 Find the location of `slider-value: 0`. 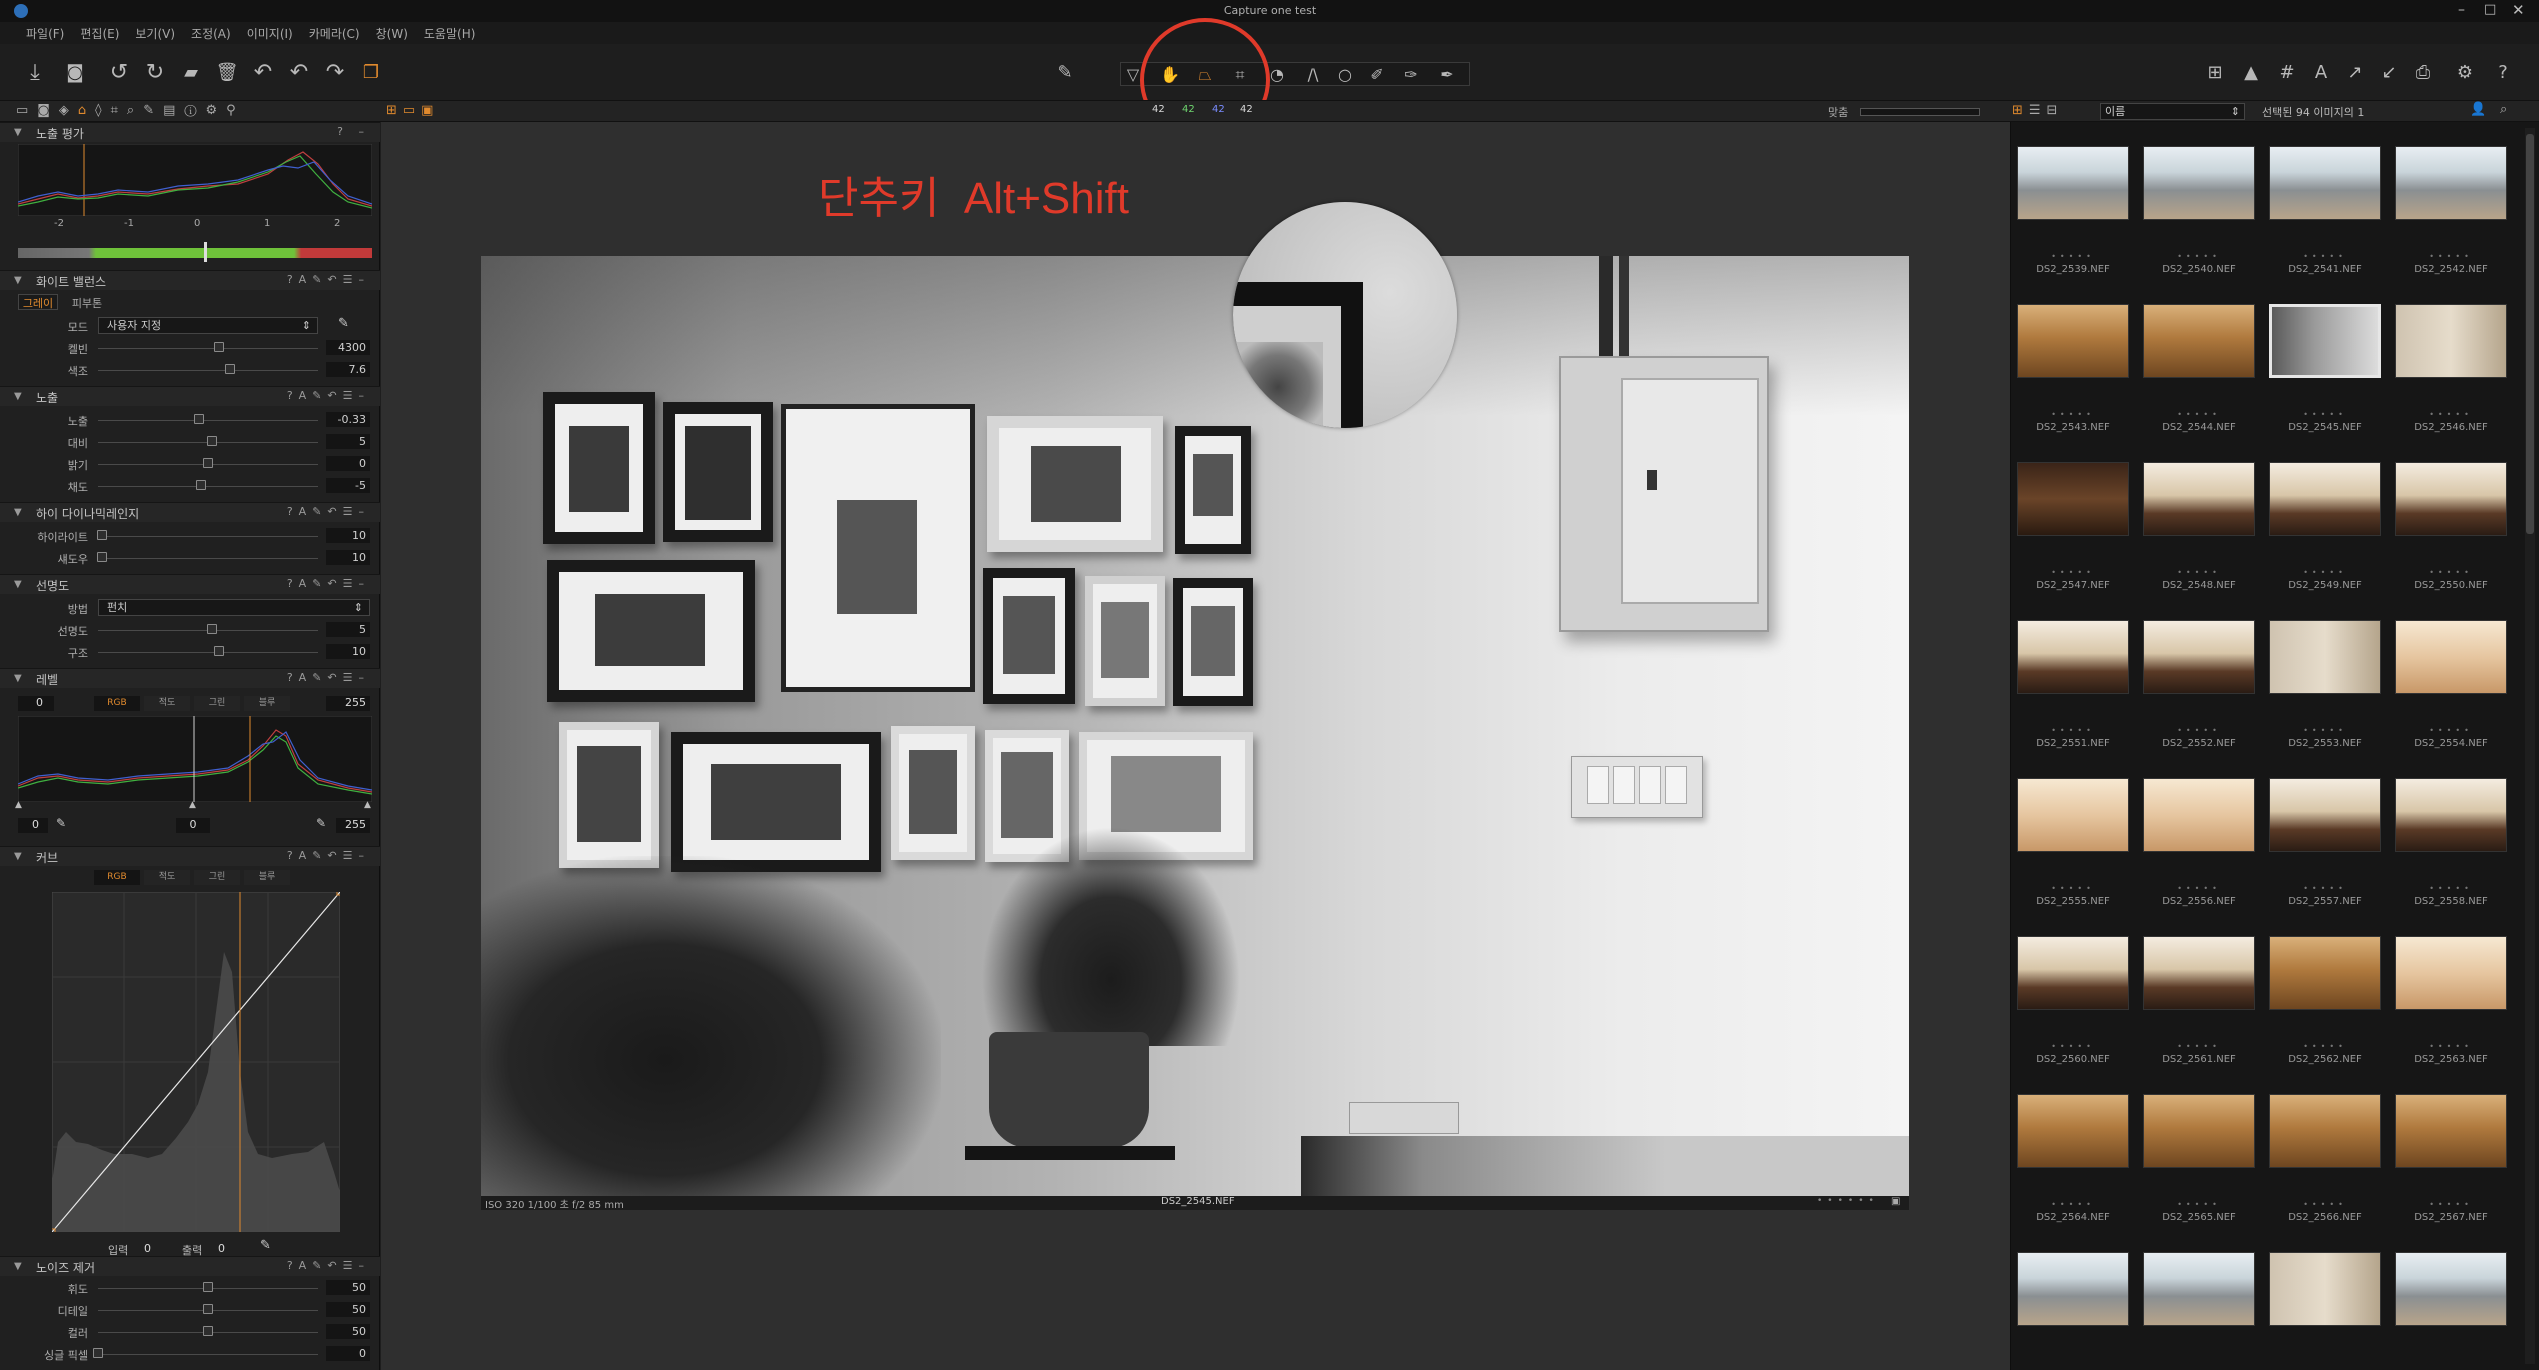

slider-value: 0 is located at coordinates (348, 463).